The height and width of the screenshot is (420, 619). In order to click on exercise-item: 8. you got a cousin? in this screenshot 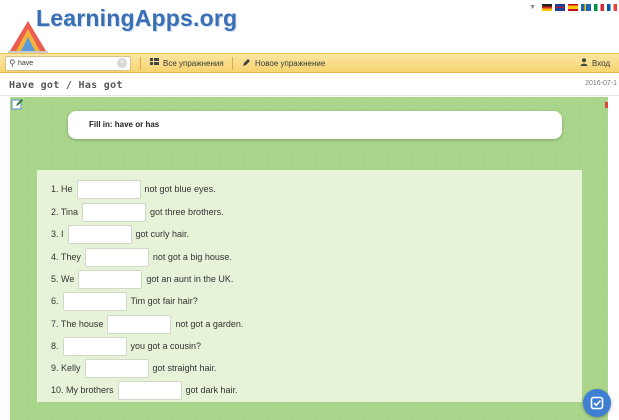, I will do `click(126, 346)`.